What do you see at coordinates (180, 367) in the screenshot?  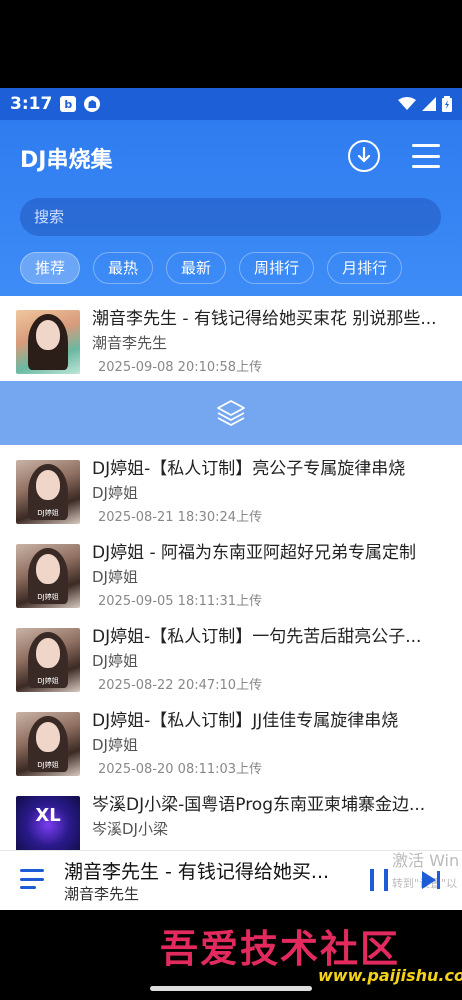 I see `track-date: 2025-09-08 20:10:58上传` at bounding box center [180, 367].